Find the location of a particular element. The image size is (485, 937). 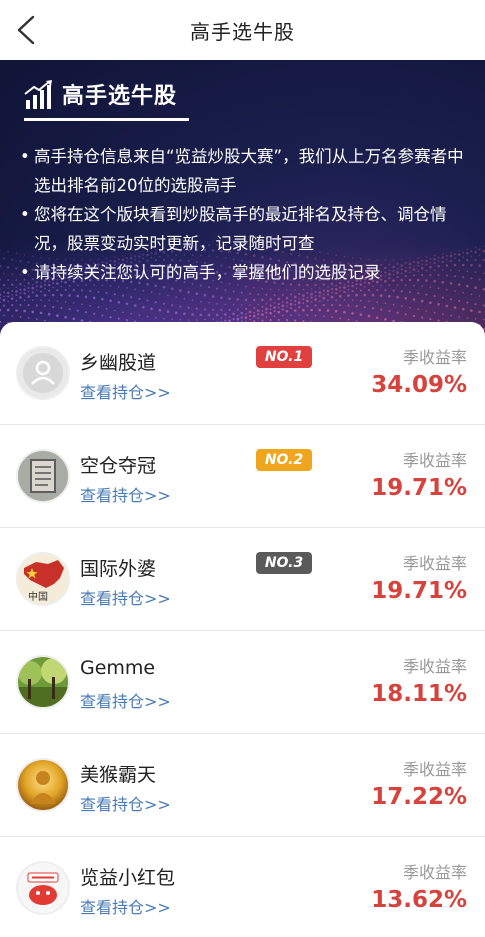

list-item: 览益小红包 查看持仓>> 季收益率 13.62% is located at coordinates (242, 887).